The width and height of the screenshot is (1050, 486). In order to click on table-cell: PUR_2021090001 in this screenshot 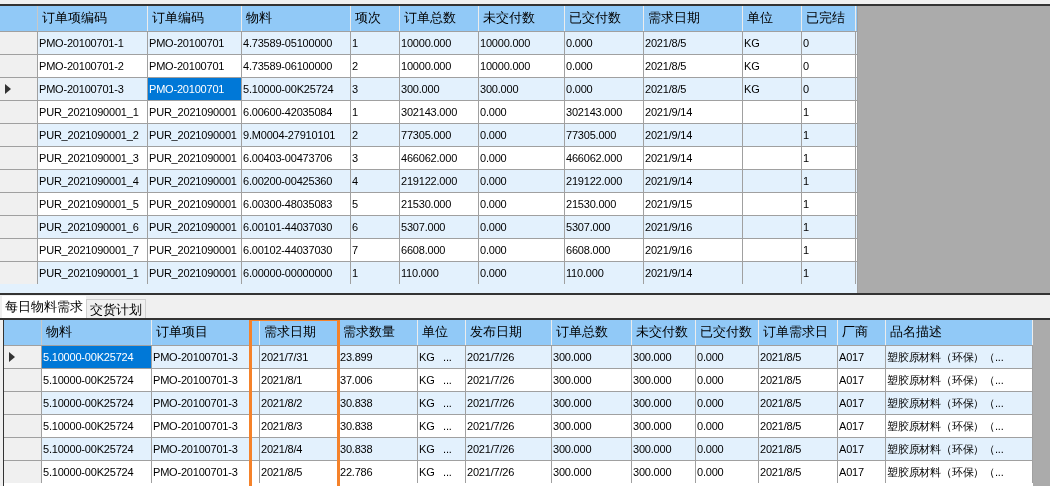, I will do `click(195, 273)`.